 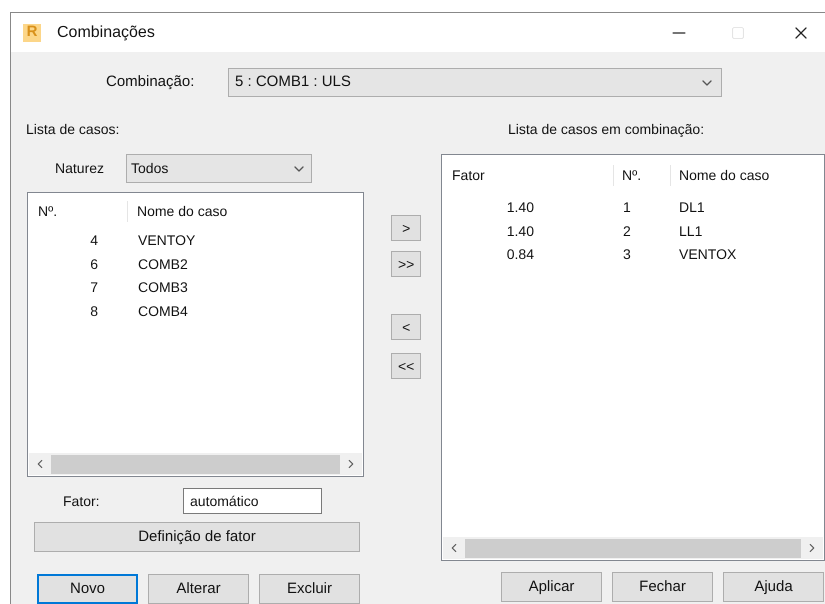 I want to click on case-number: 8, so click(x=93, y=311).